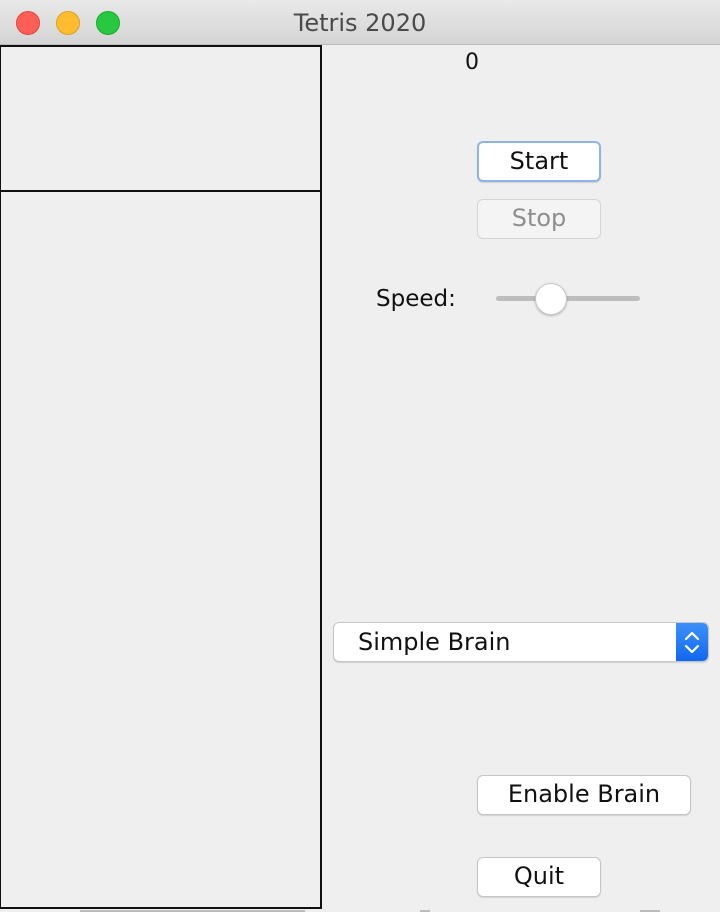 Image resolution: width=720 pixels, height=912 pixels. What do you see at coordinates (584, 795) in the screenshot?
I see `enable-brain-button: Enable Brain` at bounding box center [584, 795].